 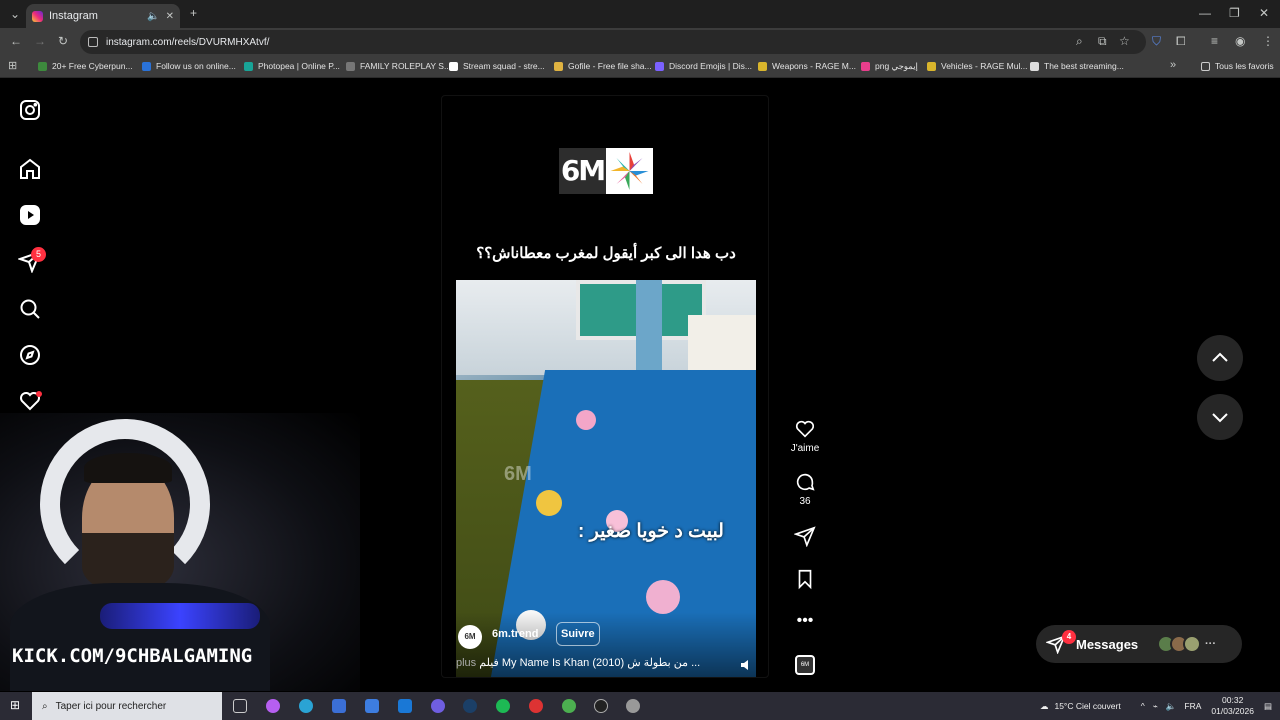 What do you see at coordinates (805, 429) in the screenshot?
I see `heart-icon` at bounding box center [805, 429].